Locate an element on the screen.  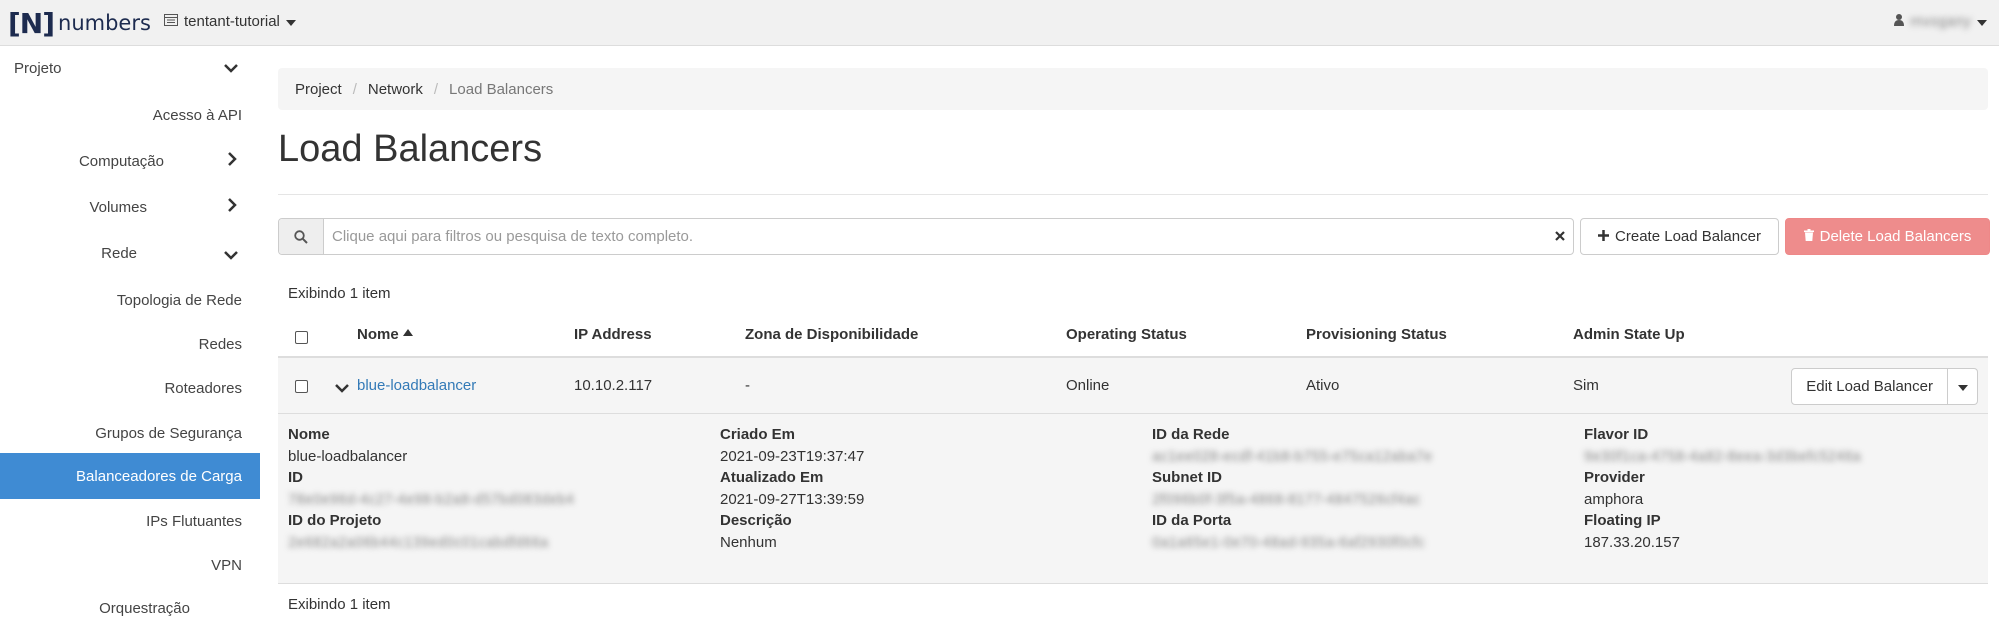
clear-search-icon is located at coordinates (1560, 236).